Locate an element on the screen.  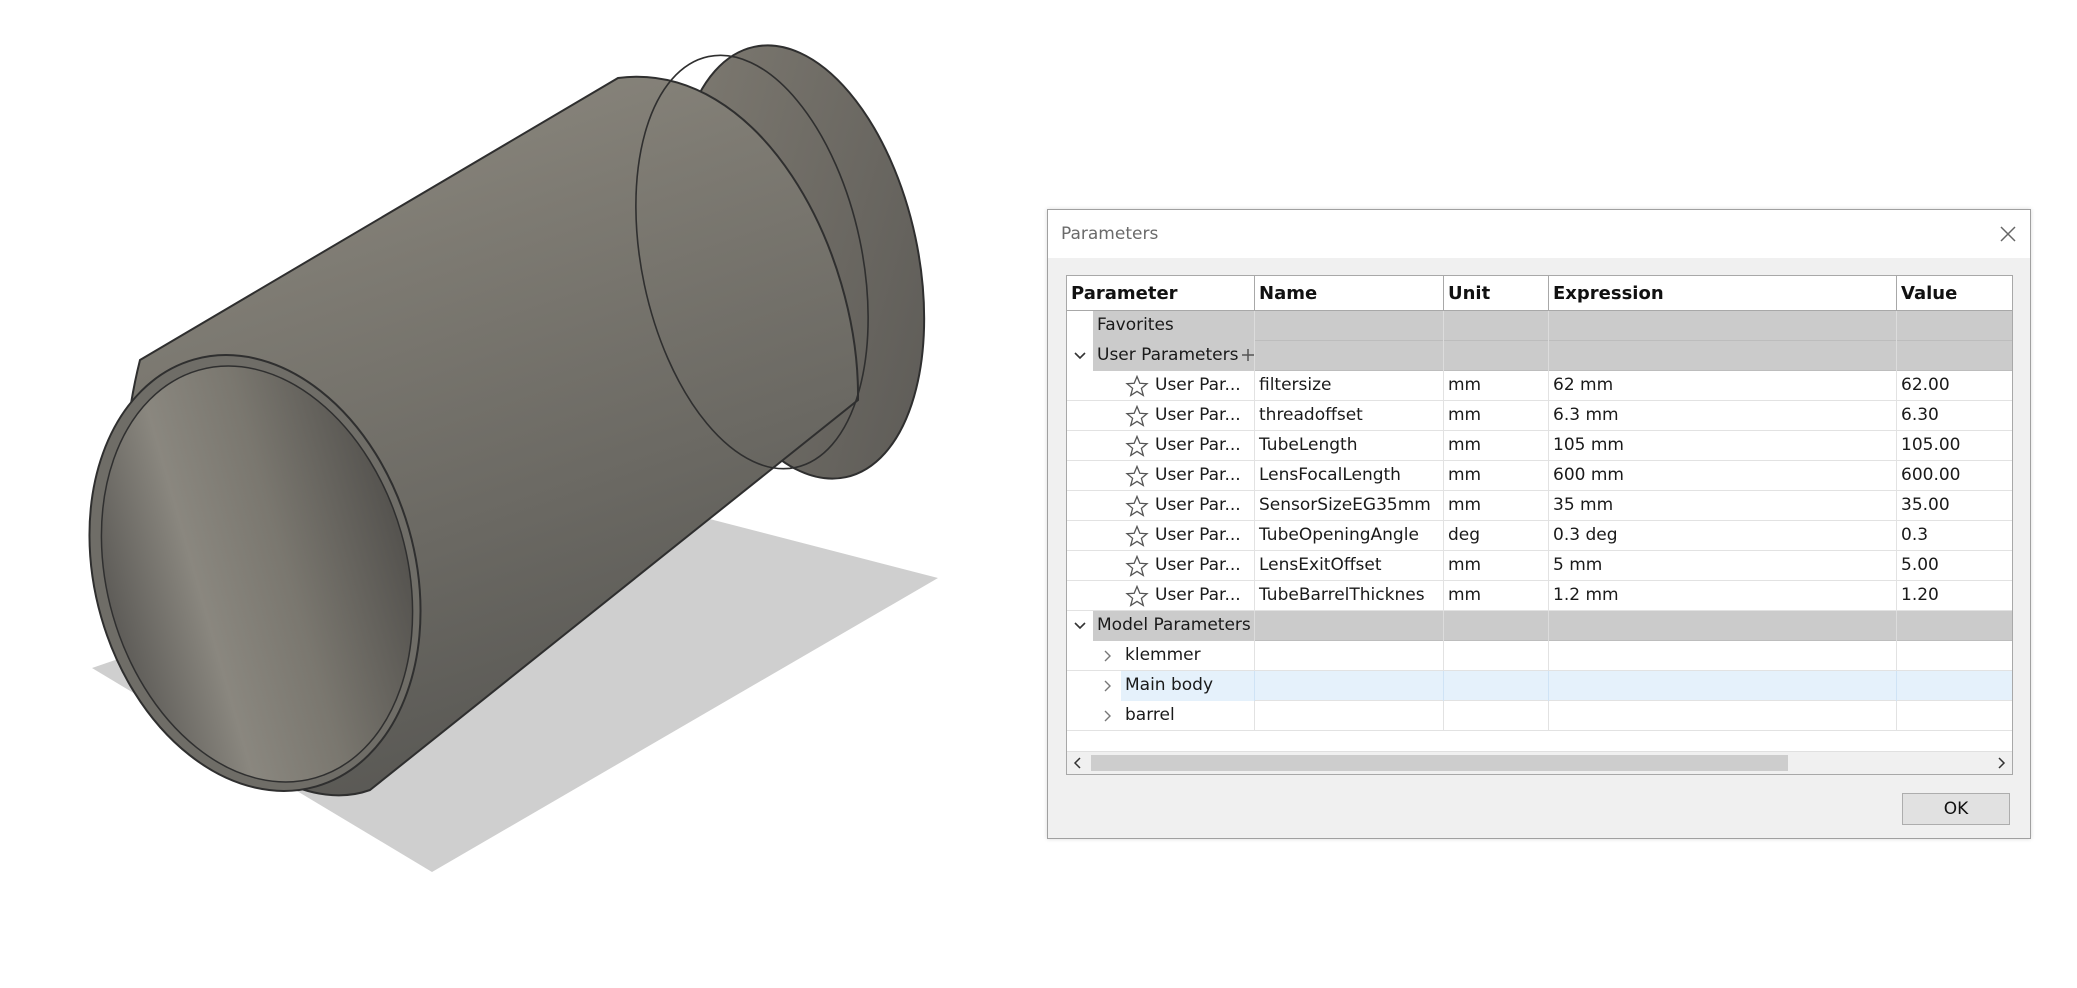
model-label: Main body is located at coordinates (1187, 686).